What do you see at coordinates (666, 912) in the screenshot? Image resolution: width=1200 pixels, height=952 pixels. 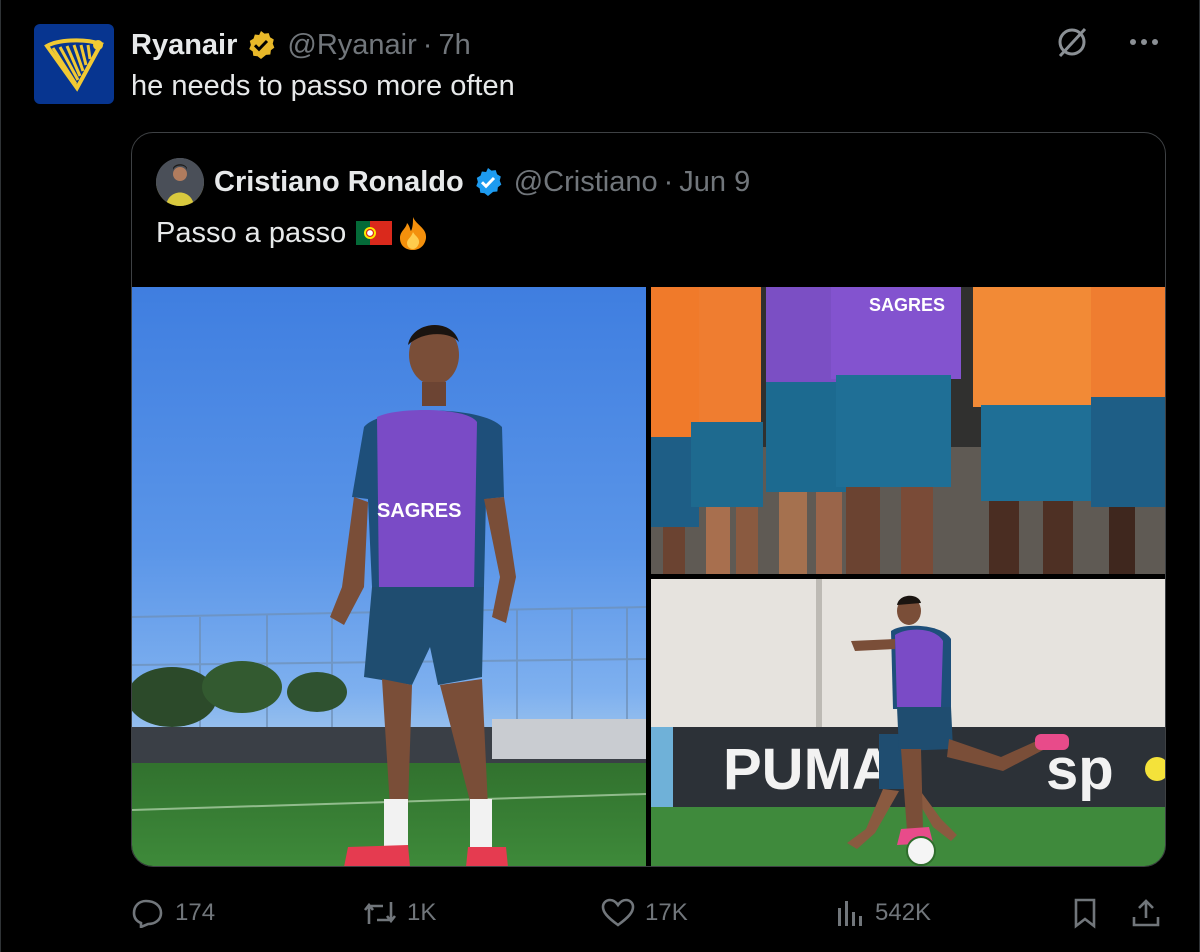 I see `like-count: 17K` at bounding box center [666, 912].